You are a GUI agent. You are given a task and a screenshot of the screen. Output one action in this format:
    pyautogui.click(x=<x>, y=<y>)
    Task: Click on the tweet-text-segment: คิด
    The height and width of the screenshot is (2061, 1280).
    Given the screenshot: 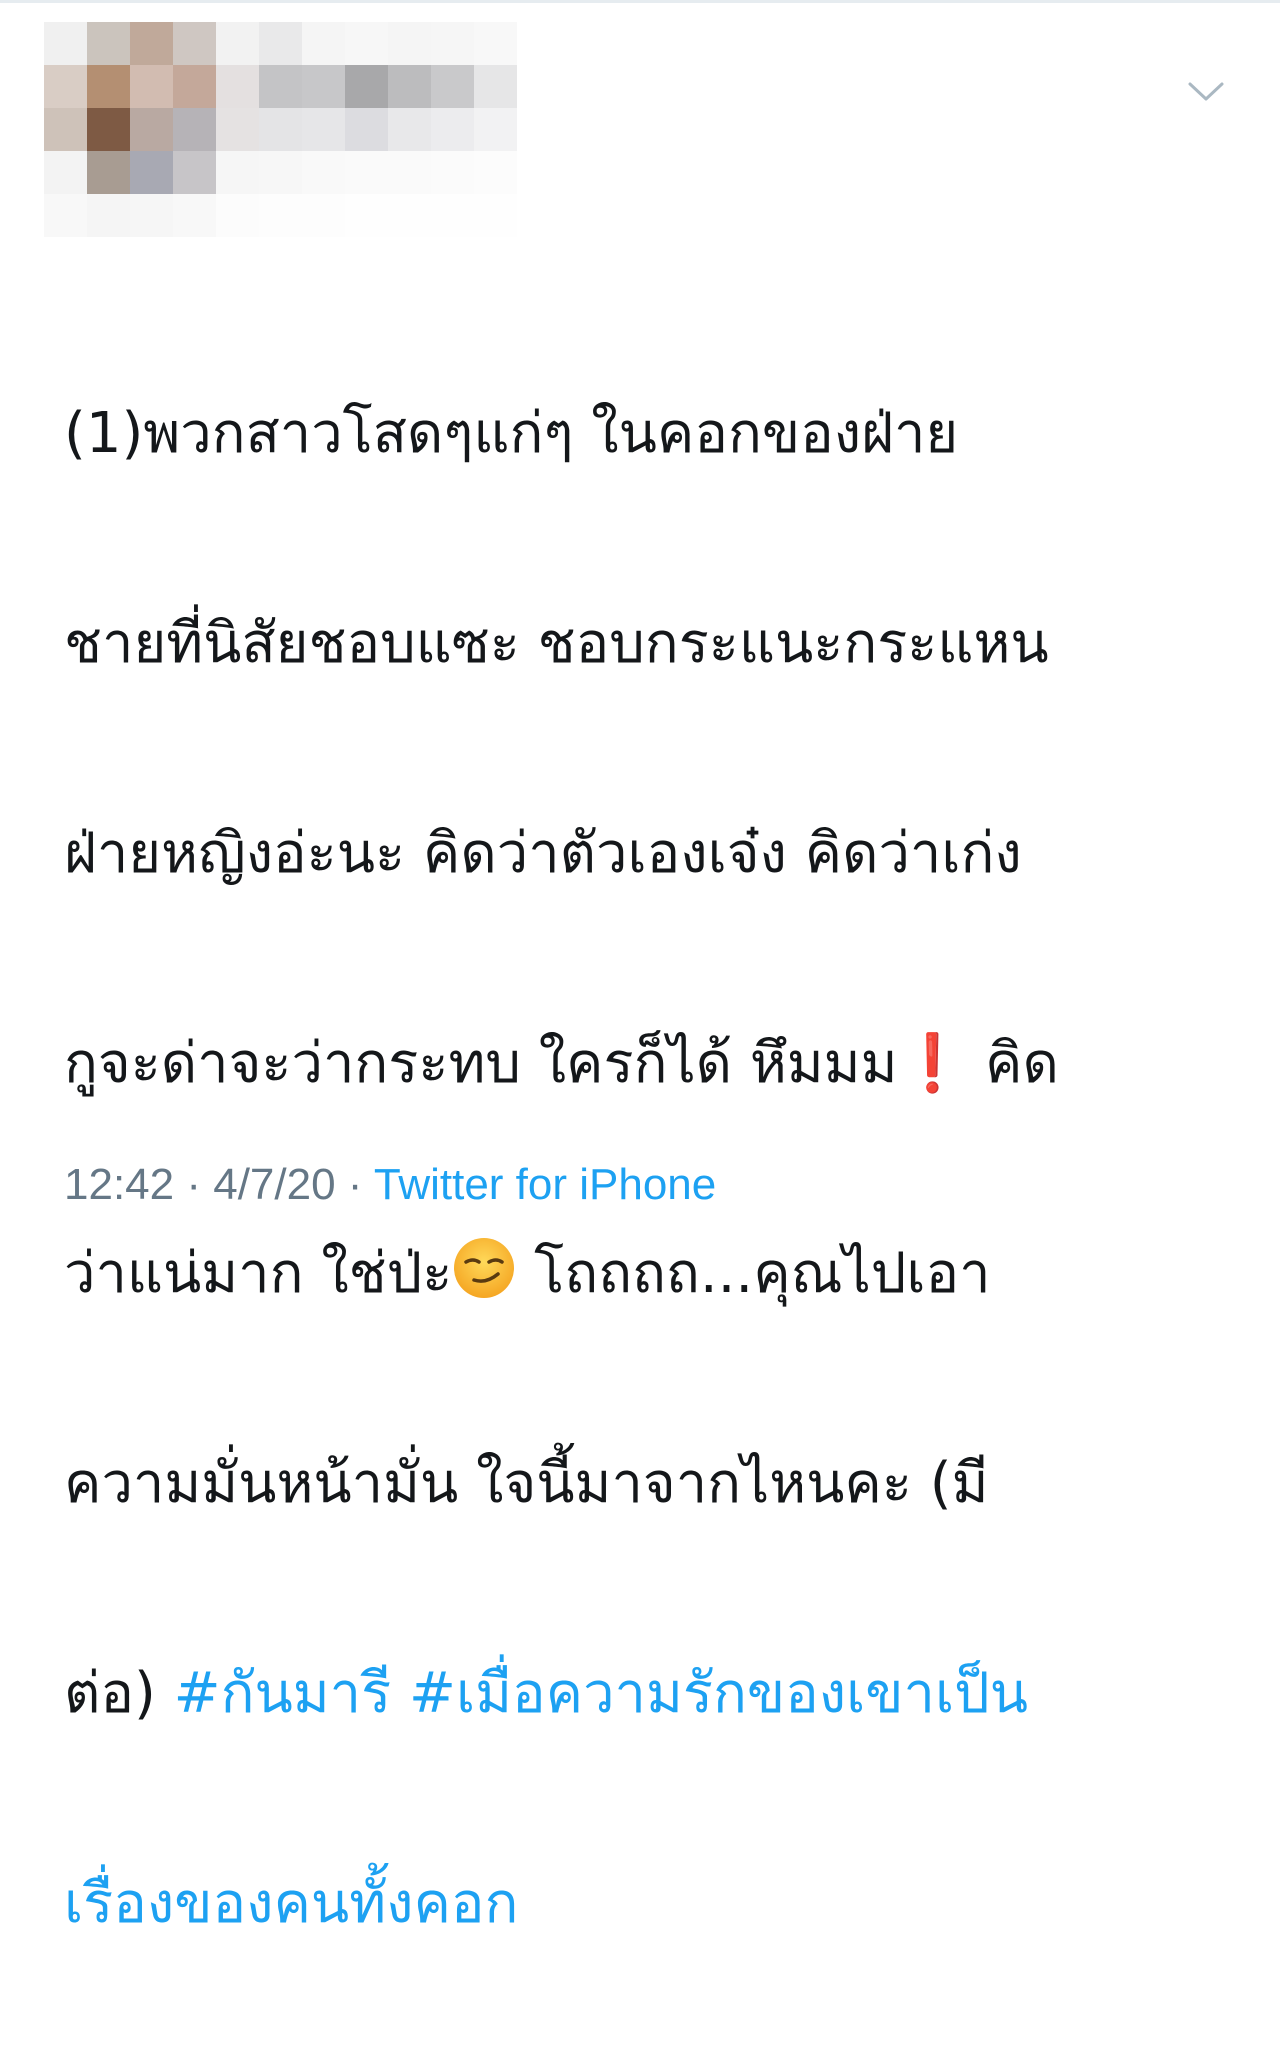 What is the action you would take?
    pyautogui.click(x=1013, y=1063)
    